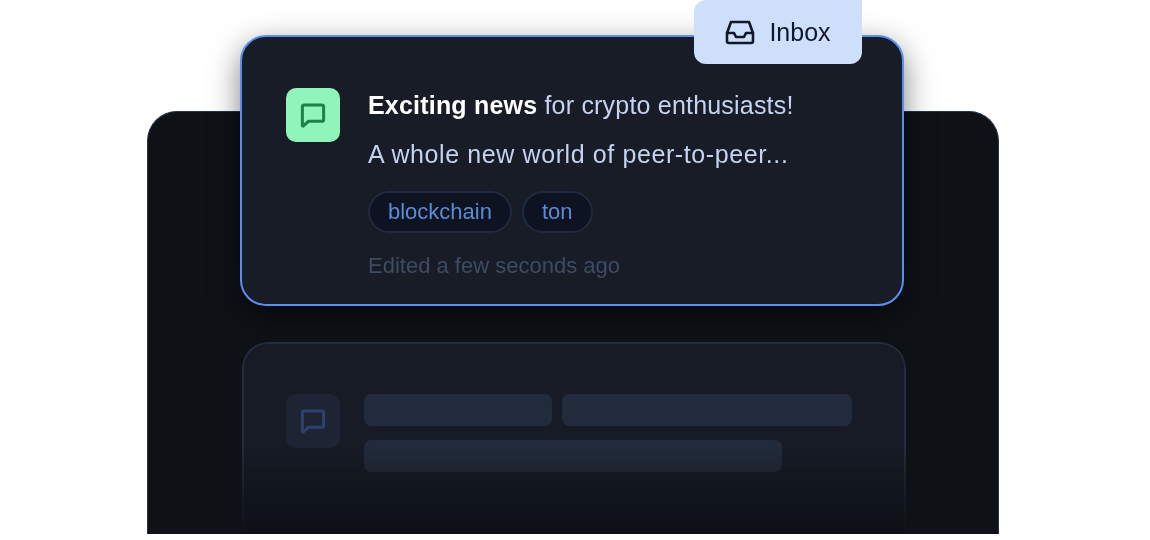 The image size is (1150, 540). Describe the element at coordinates (557, 212) in the screenshot. I see `tag-chip: ton` at that location.